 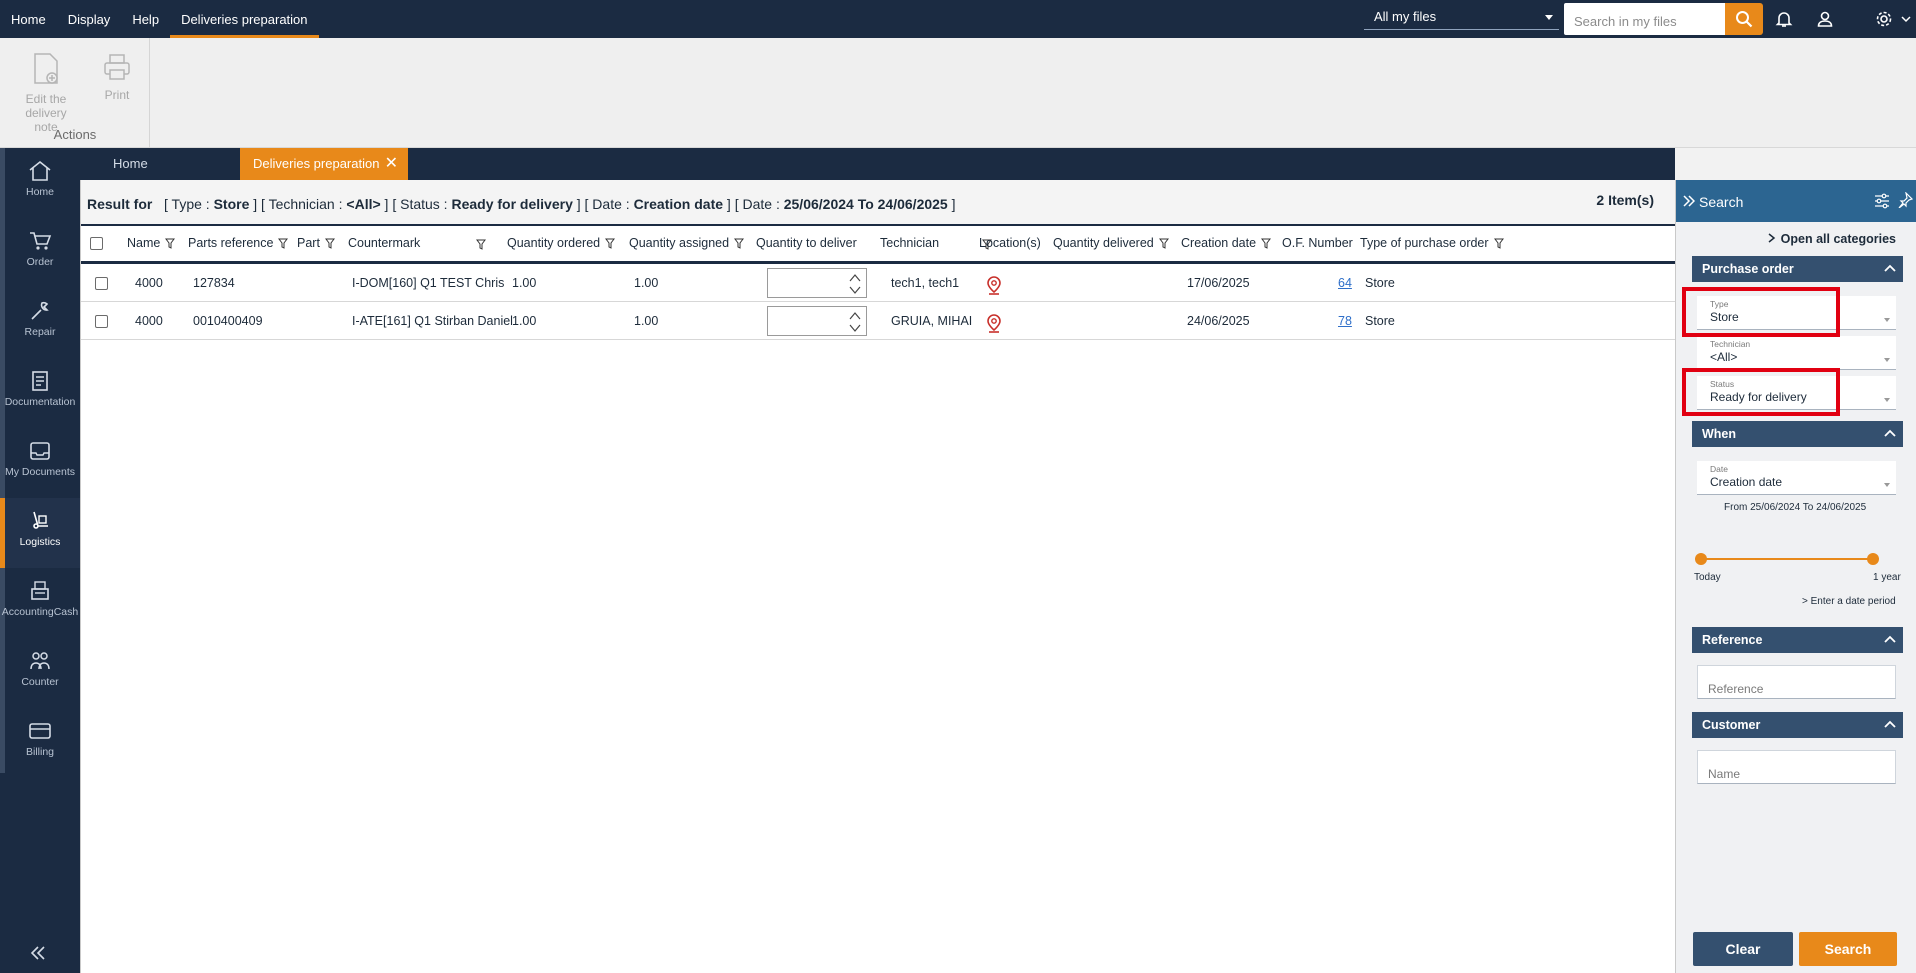 I want to click on section-when-label: When, so click(x=1719, y=434).